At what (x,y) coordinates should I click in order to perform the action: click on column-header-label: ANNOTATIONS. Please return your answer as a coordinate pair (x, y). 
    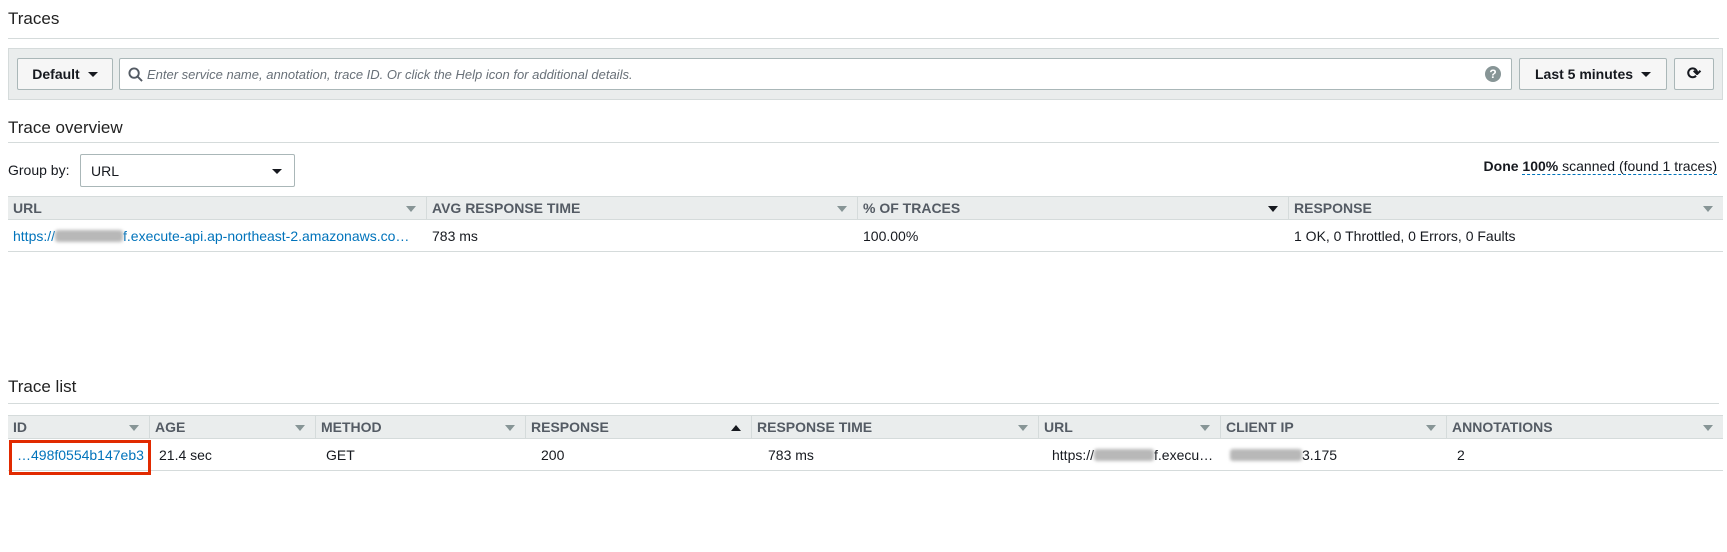
    Looking at the image, I should click on (1502, 427).